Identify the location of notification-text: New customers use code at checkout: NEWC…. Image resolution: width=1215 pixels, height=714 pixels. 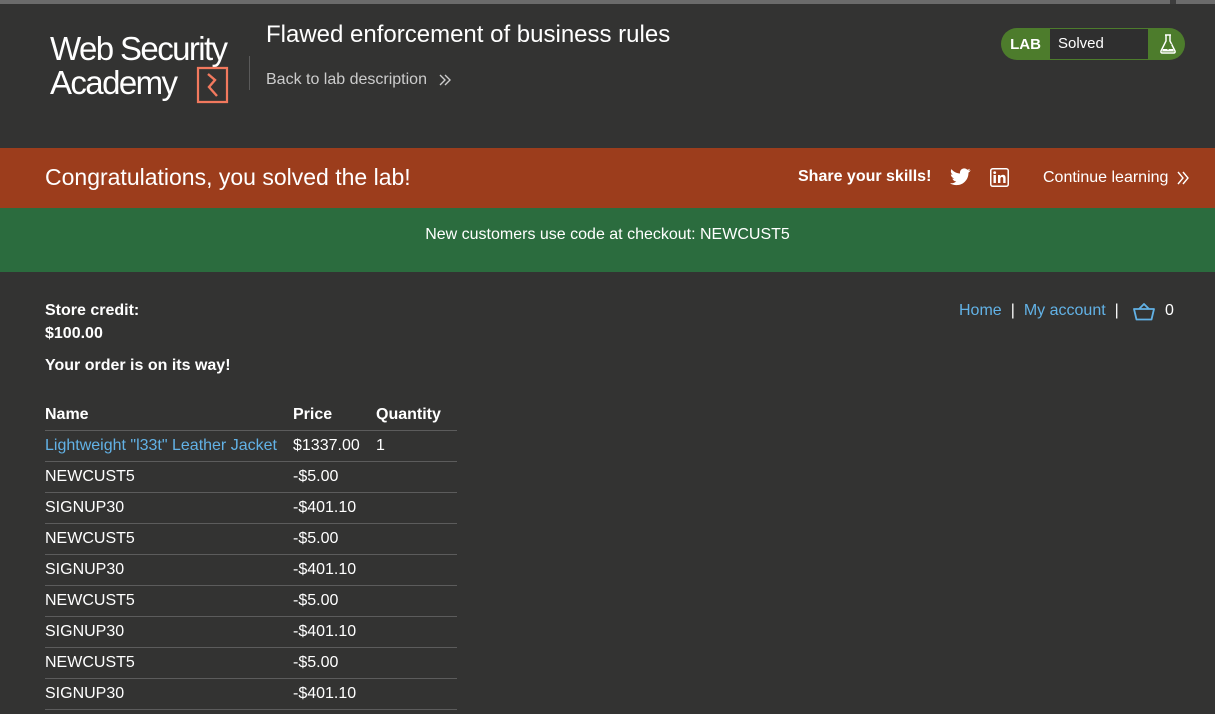
(607, 234).